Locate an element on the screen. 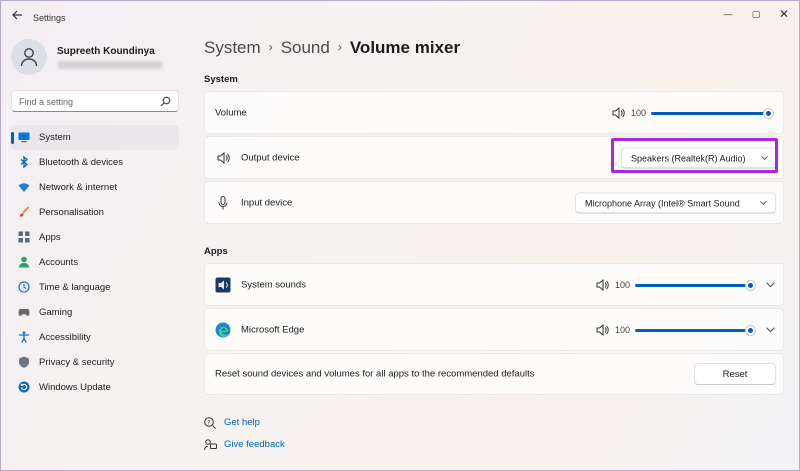  input-device-selected: Microphone Array (Intel® Smart Sound is located at coordinates (662, 203).